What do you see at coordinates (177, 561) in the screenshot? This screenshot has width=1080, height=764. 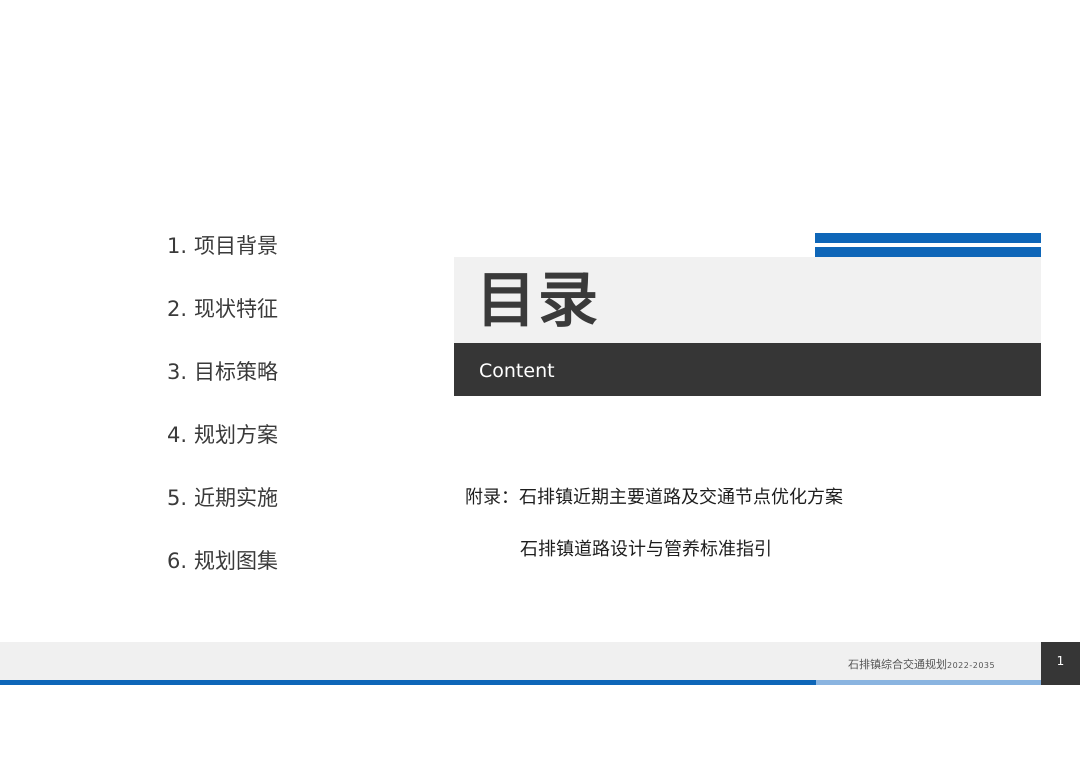 I see `toc-item-number: 6.` at bounding box center [177, 561].